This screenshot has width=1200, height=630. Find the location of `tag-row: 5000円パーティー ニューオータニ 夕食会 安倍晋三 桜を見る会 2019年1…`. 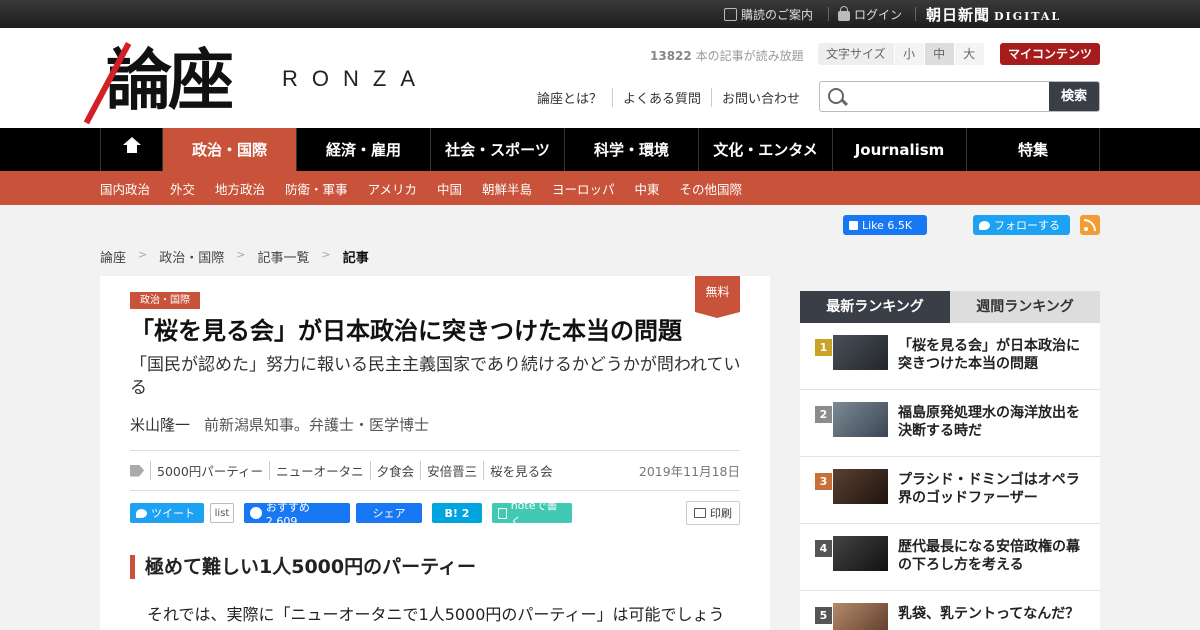

tag-row: 5000円パーティー ニューオータニ 夕食会 安倍晋三 桜を見る会 2019年1… is located at coordinates (435, 470).